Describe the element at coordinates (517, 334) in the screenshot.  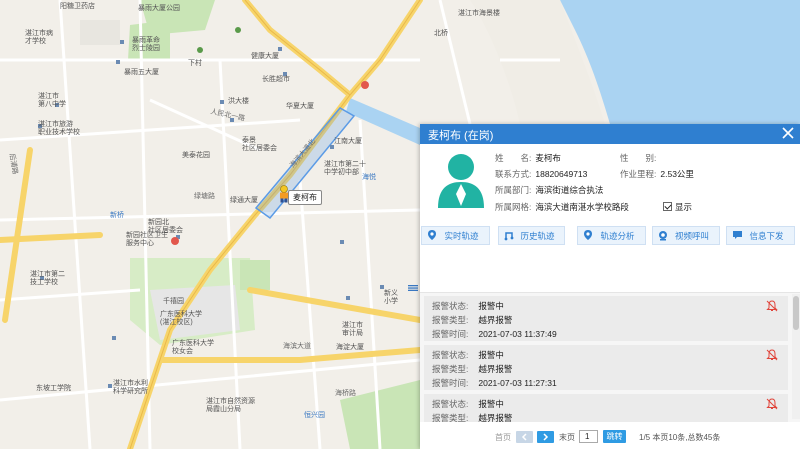
I see `alarm-time-value: 2021-07-03 11:37:49` at that location.